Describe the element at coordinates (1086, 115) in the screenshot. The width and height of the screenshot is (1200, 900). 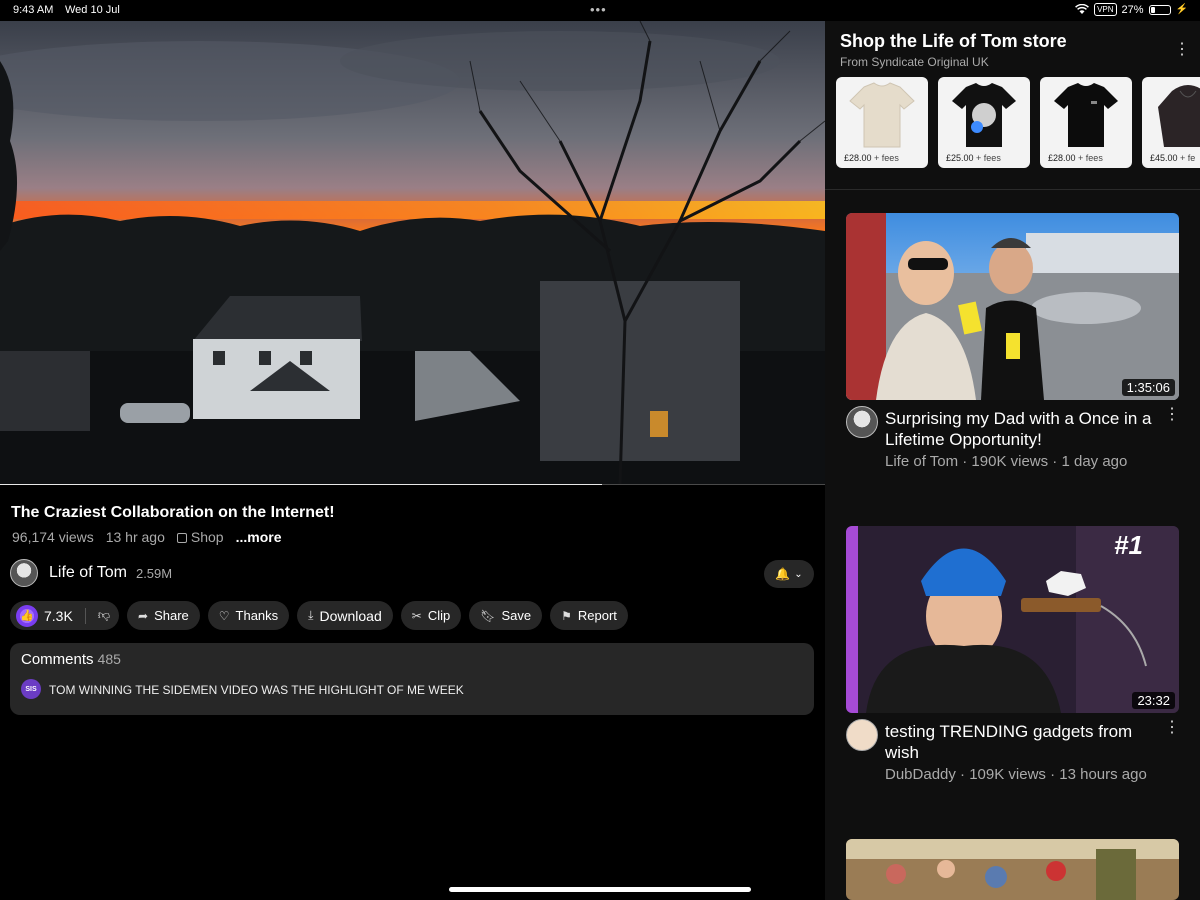
I see `tshirt-black-image` at that location.